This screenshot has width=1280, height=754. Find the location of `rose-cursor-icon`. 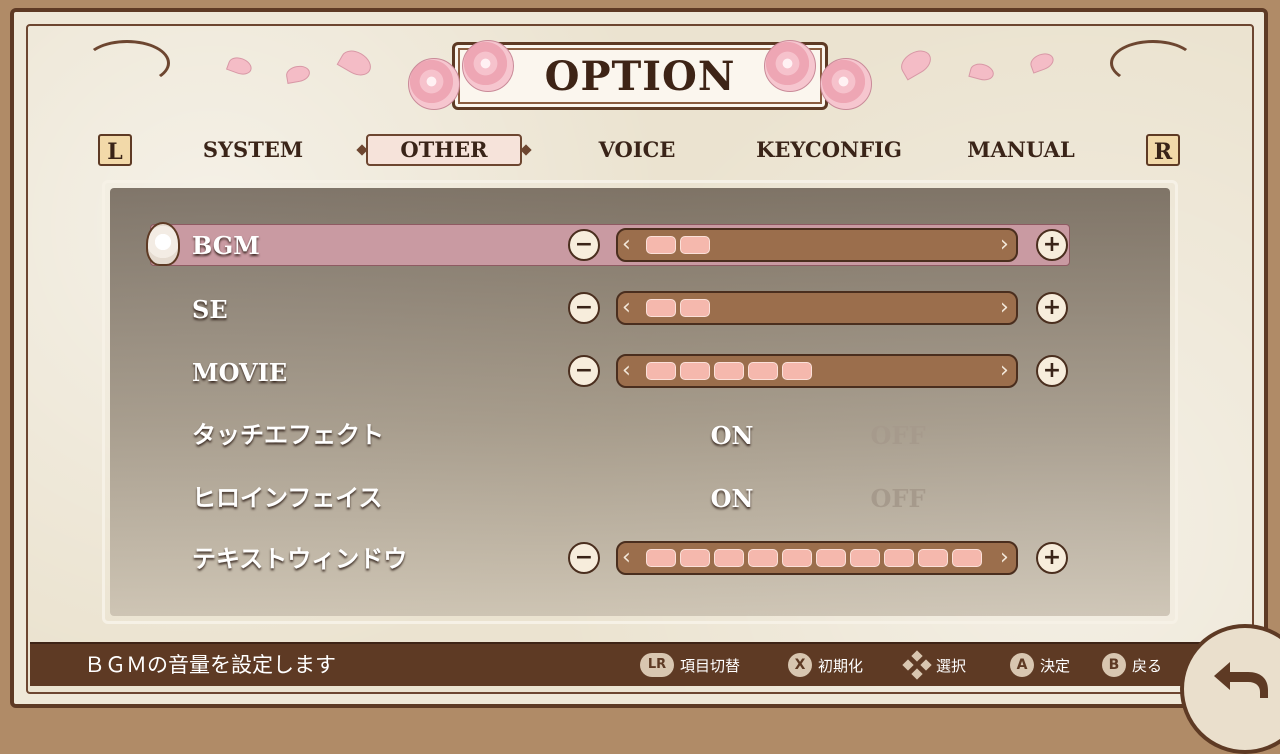

rose-cursor-icon is located at coordinates (163, 244).